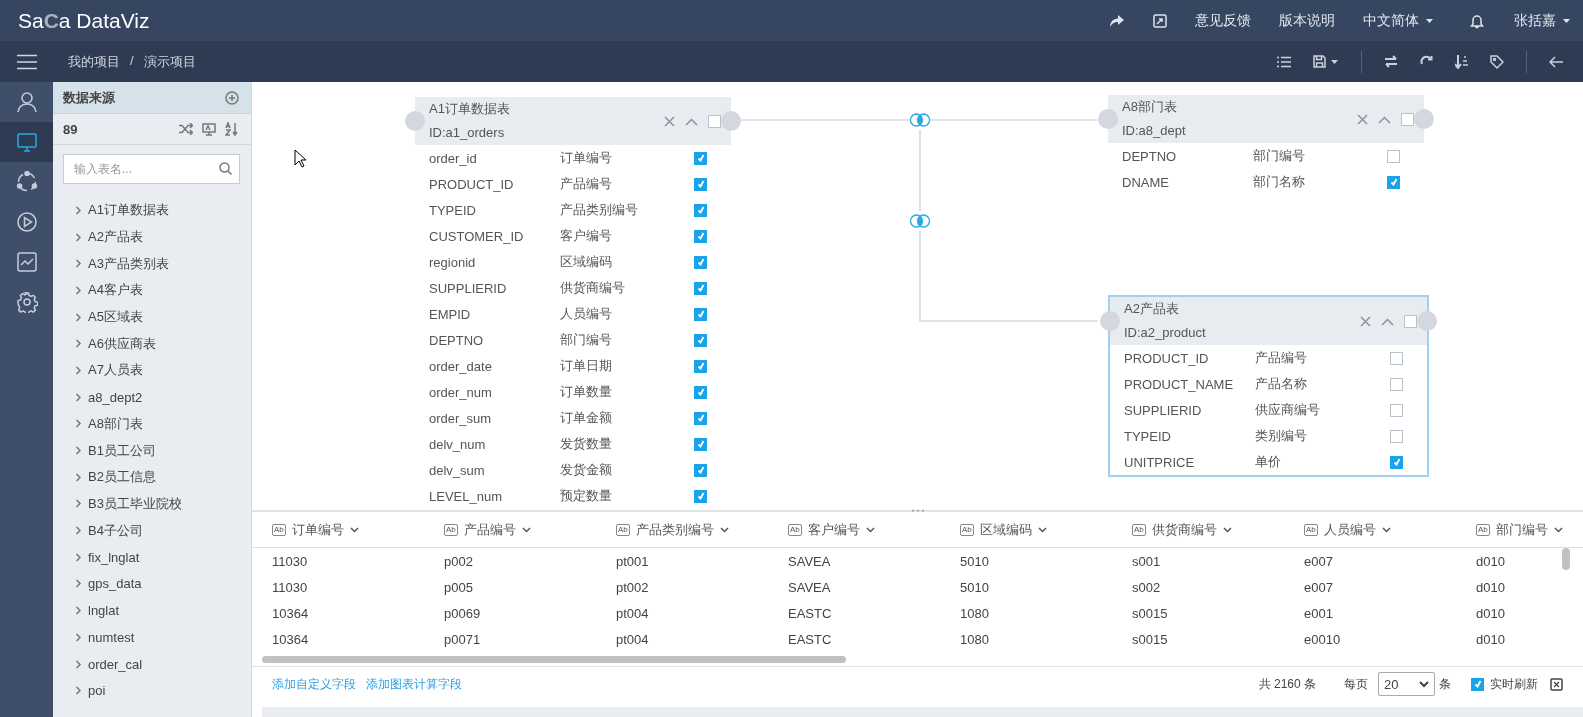  I want to click on table-name: a8_dept2, so click(115, 397).